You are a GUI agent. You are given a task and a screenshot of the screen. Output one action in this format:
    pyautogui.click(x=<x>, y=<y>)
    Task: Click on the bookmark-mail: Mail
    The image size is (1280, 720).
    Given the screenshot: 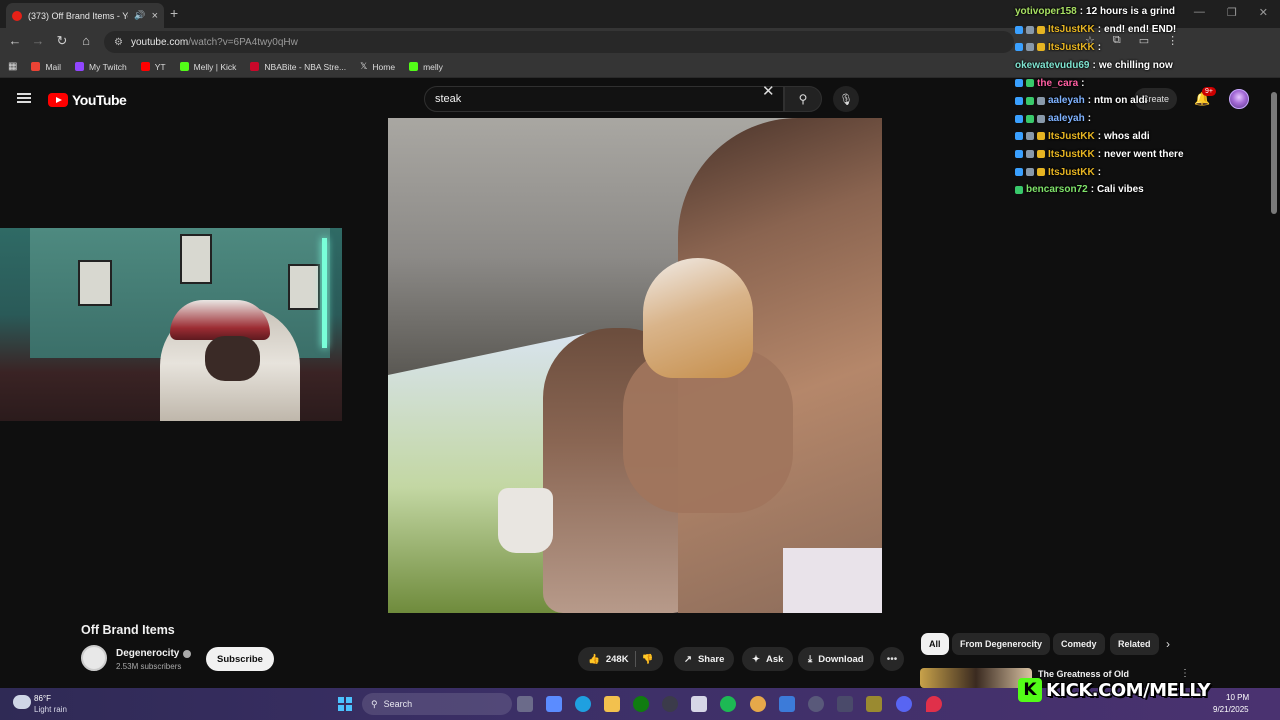 What is the action you would take?
    pyautogui.click(x=46, y=67)
    